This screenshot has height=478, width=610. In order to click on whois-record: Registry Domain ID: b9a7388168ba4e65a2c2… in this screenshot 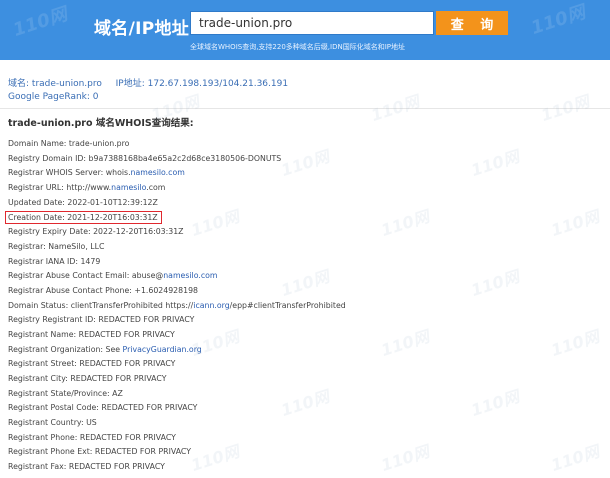, I will do `click(177, 160)`.